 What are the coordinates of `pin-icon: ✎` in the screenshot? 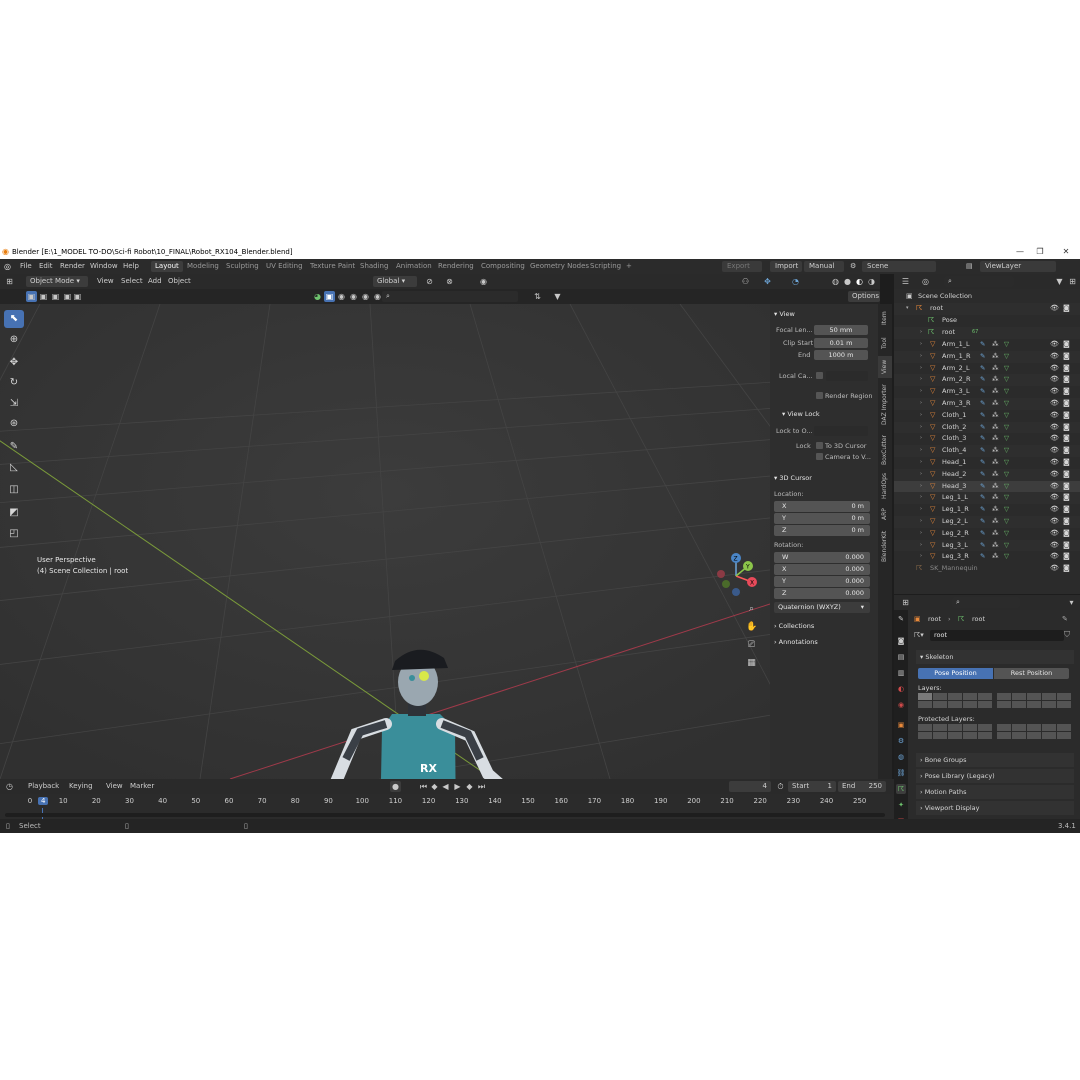 It's located at (1065, 619).